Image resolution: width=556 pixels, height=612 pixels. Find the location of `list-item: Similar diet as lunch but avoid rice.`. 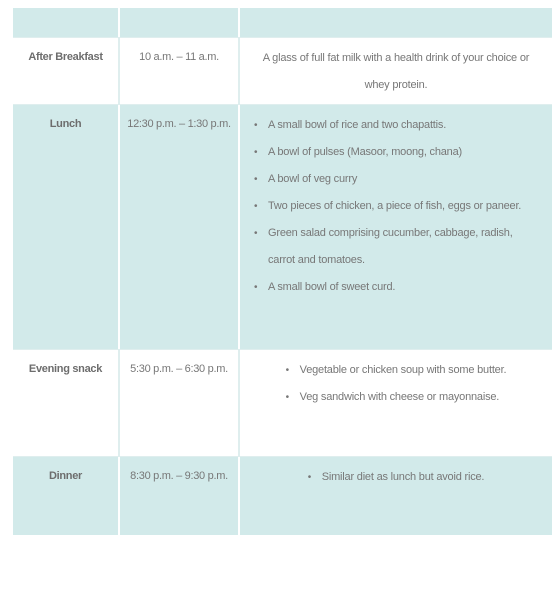

list-item: Similar diet as lunch but avoid rice. is located at coordinates (396, 477).